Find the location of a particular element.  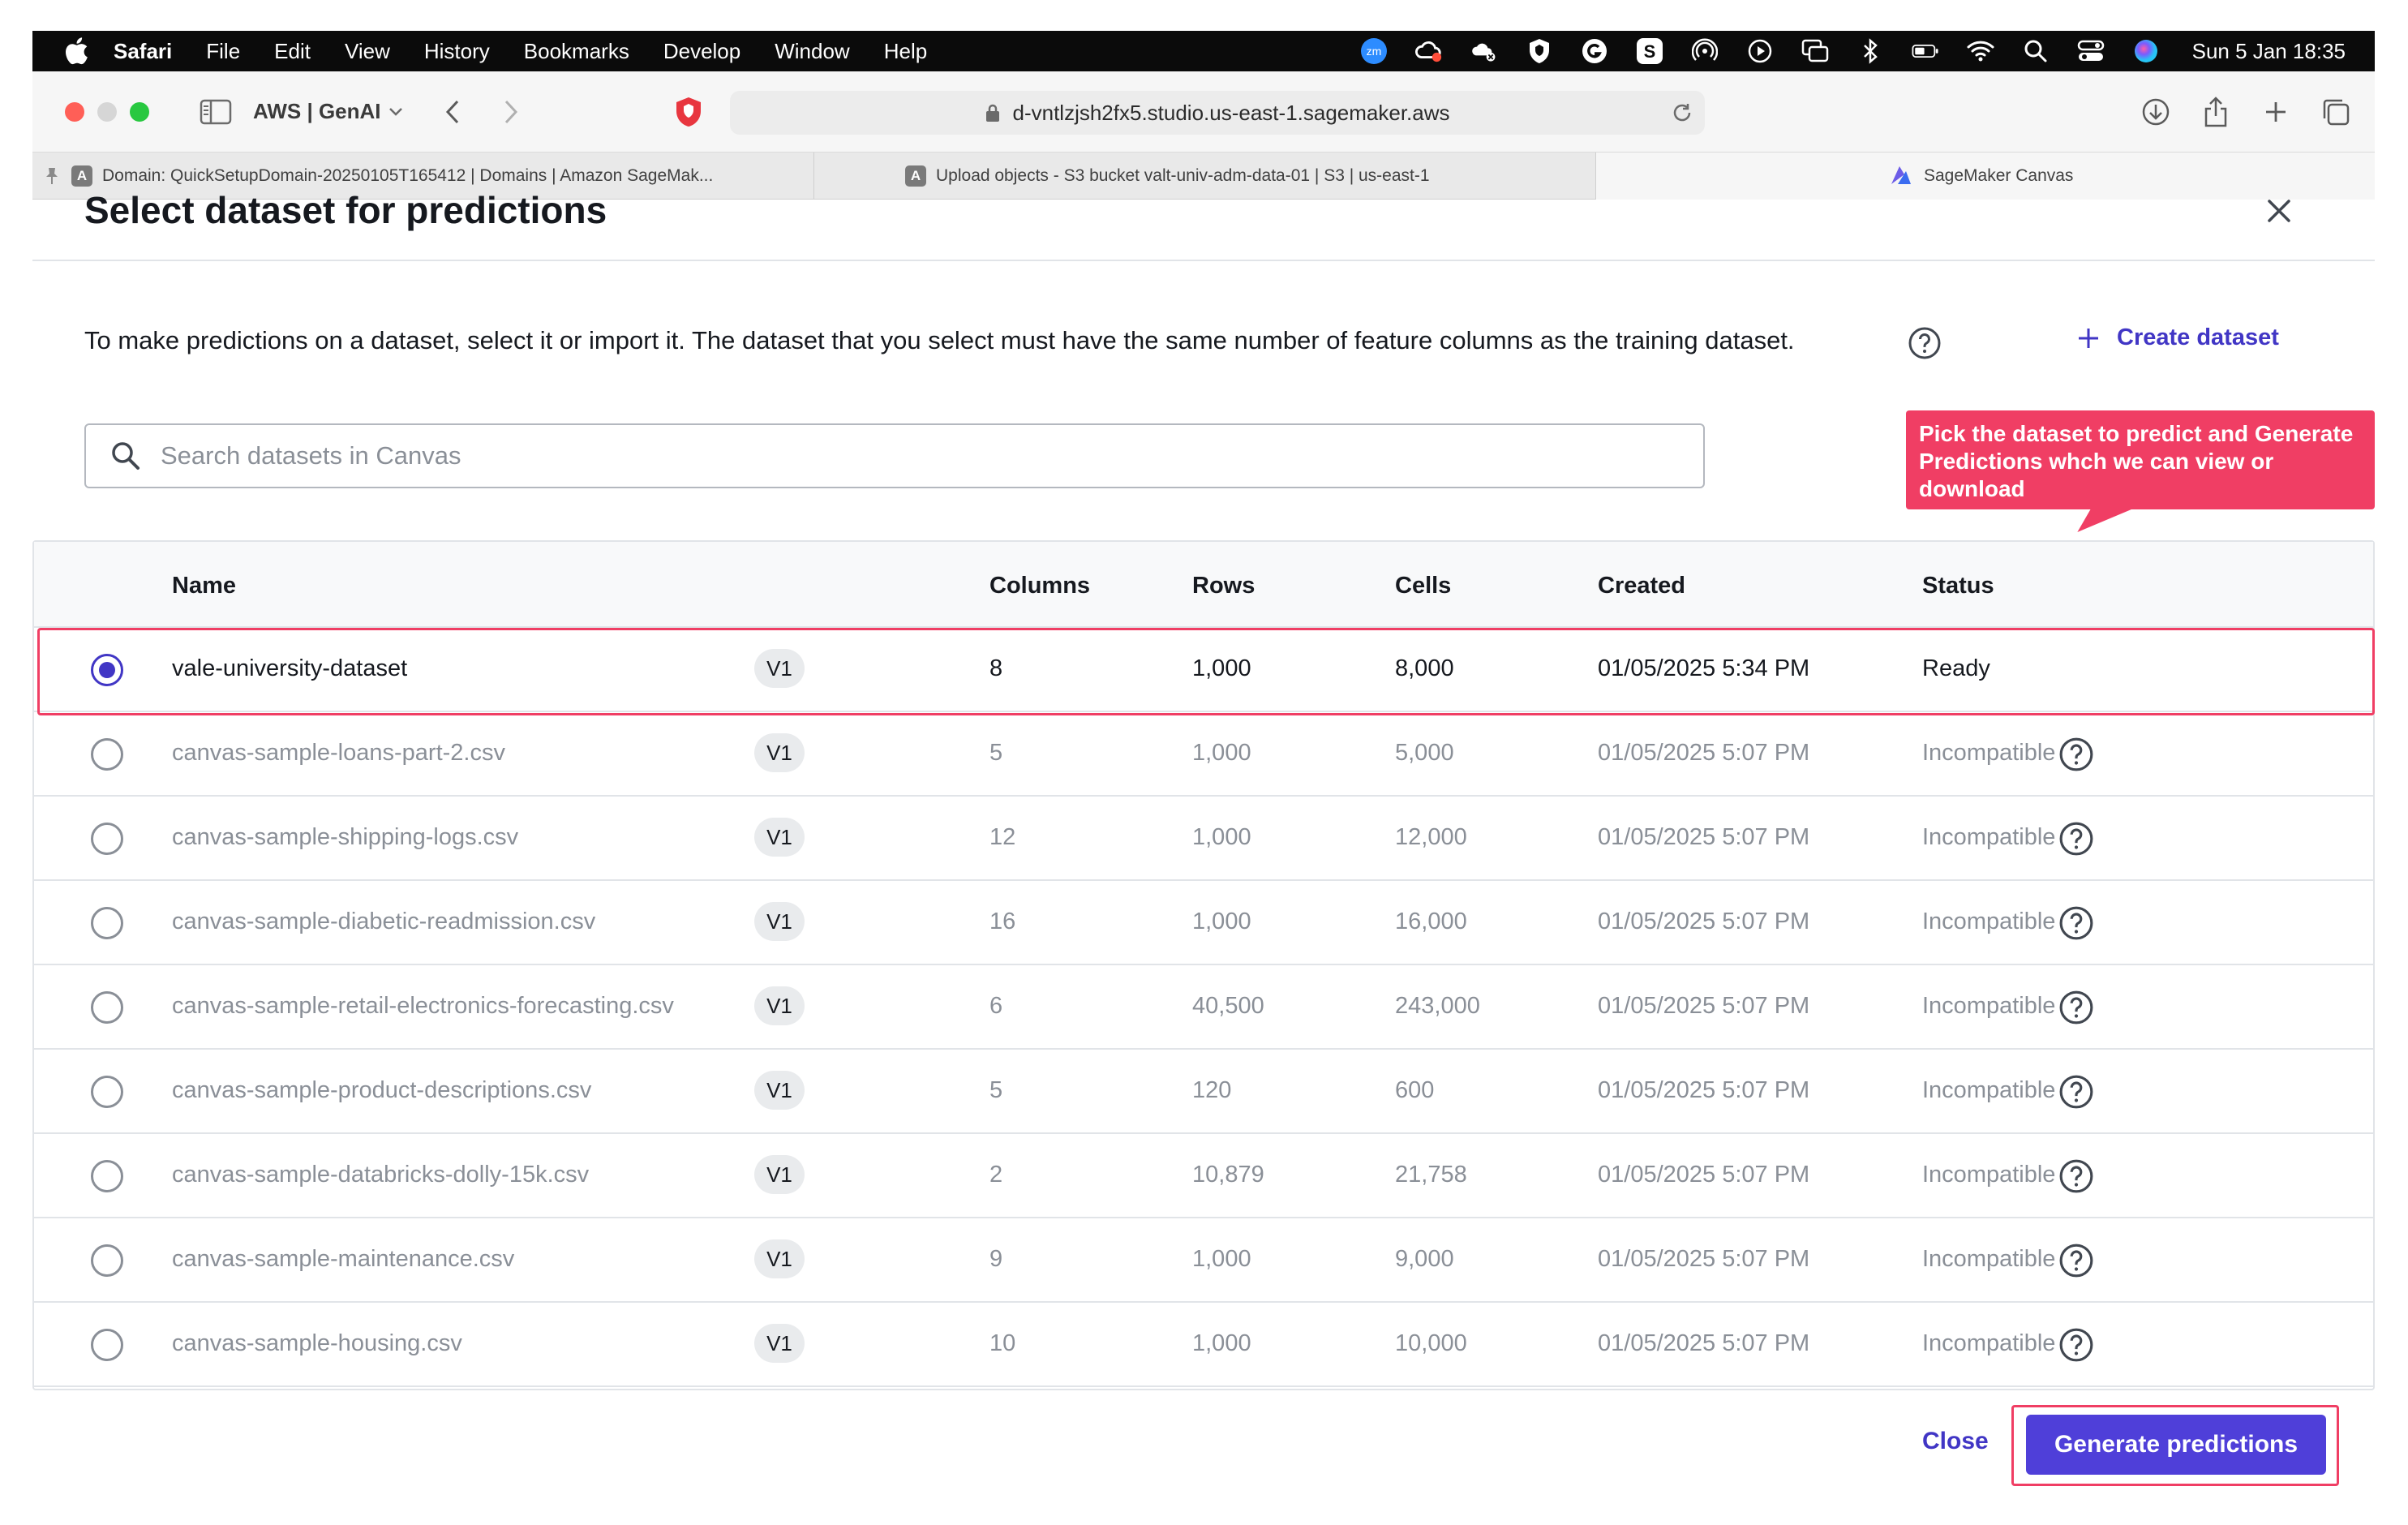

control-center-icon is located at coordinates (2091, 51).